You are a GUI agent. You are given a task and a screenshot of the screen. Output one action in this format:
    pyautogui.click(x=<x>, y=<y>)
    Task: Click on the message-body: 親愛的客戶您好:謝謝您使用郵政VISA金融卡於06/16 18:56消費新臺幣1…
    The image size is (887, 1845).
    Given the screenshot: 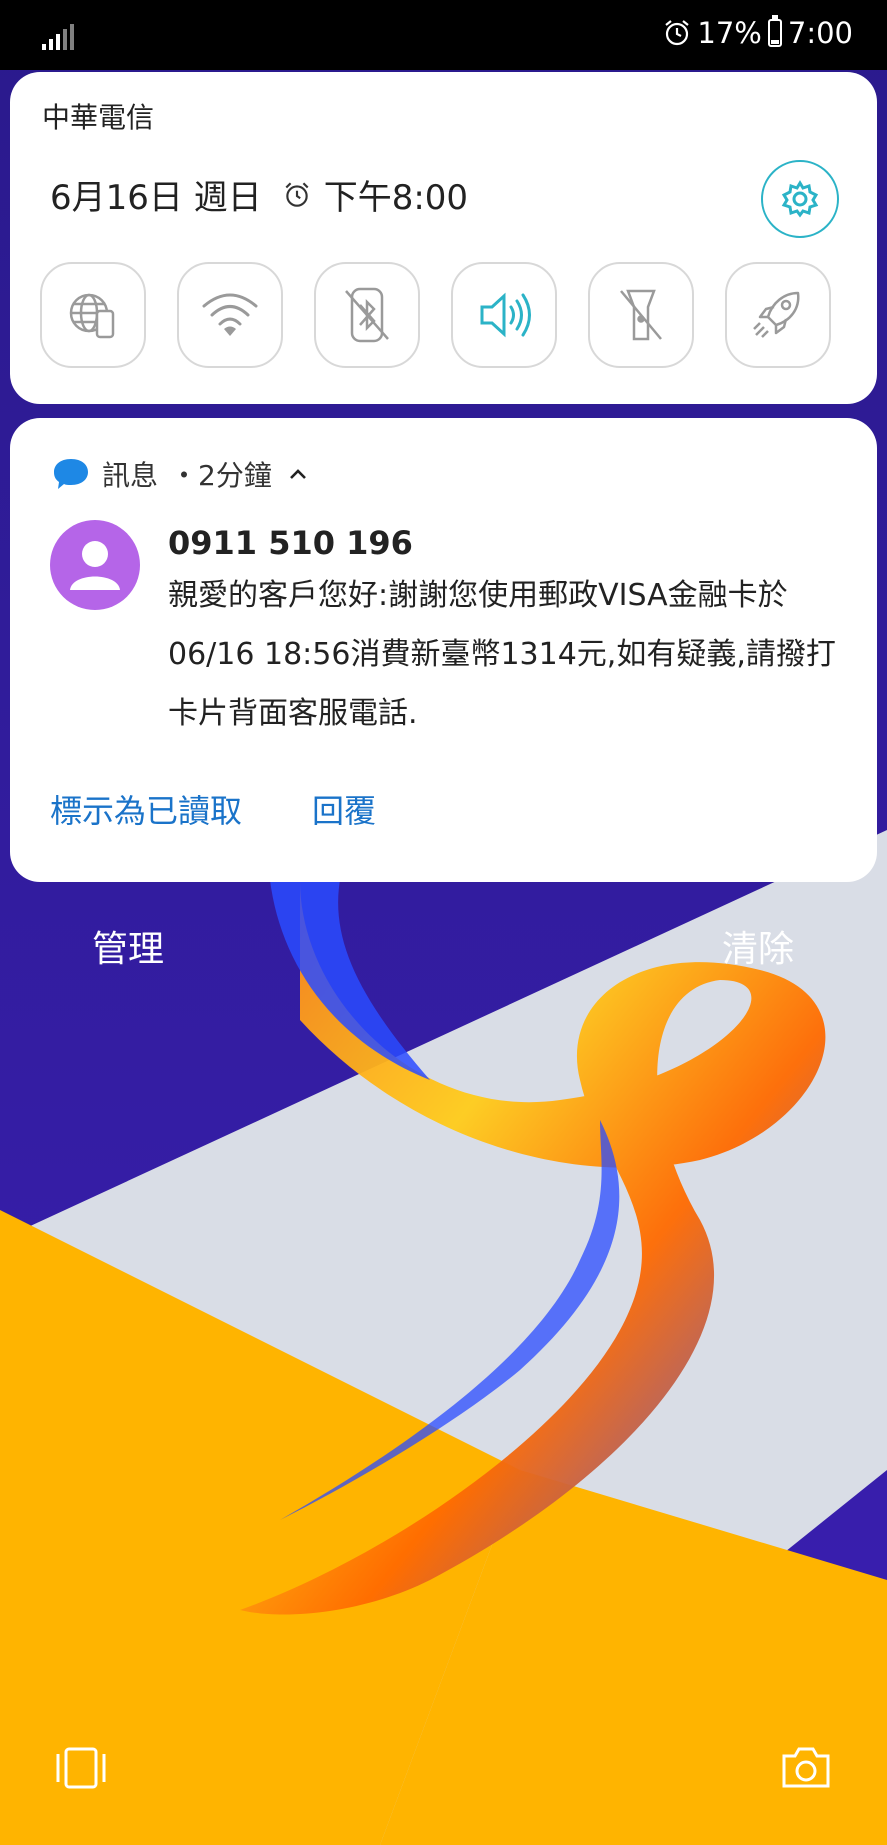 What is the action you would take?
    pyautogui.click(x=502, y=654)
    